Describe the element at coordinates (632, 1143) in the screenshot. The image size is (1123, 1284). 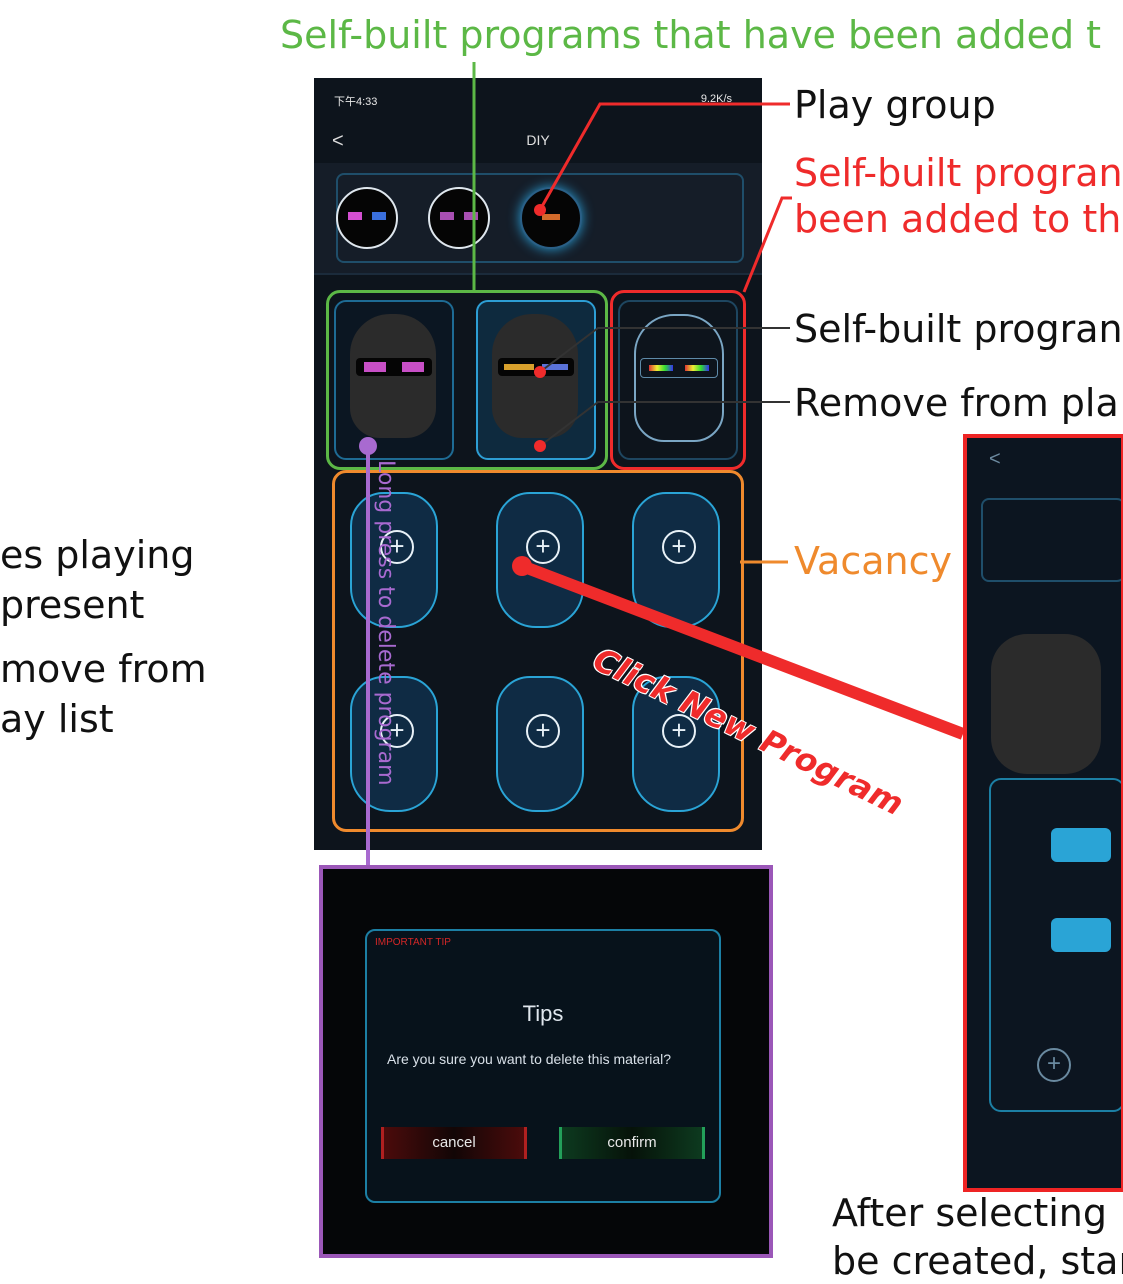
I see `confirm-button: confirm` at that location.